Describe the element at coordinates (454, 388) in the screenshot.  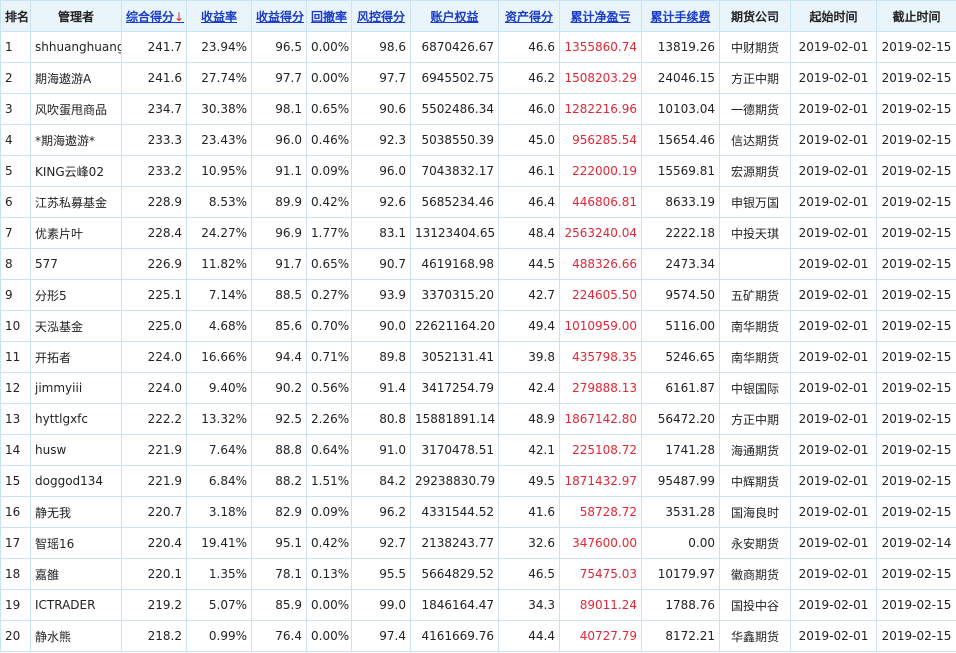
I see `cell-account-equity: 3417254.79` at that location.